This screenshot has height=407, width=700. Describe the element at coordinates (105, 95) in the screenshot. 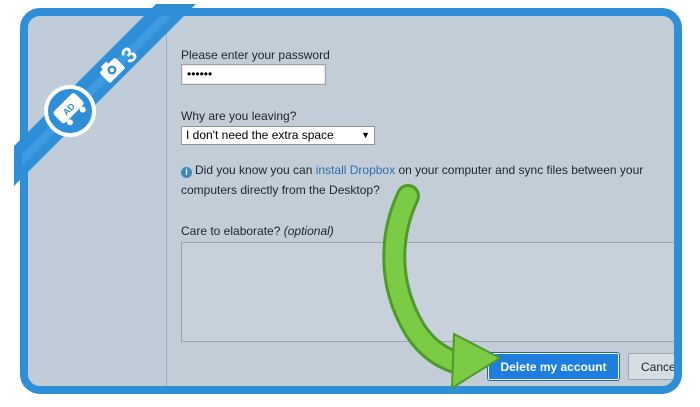

I see `step-badge: AD 3` at that location.